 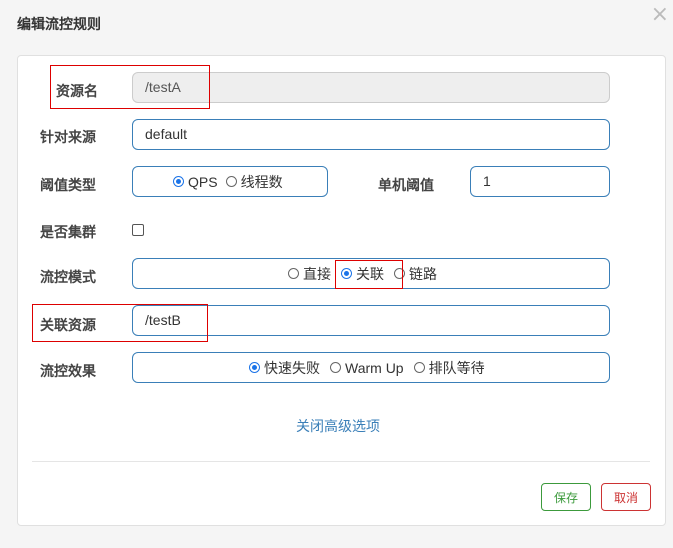 I want to click on single-threshold-input: 1, so click(x=540, y=181).